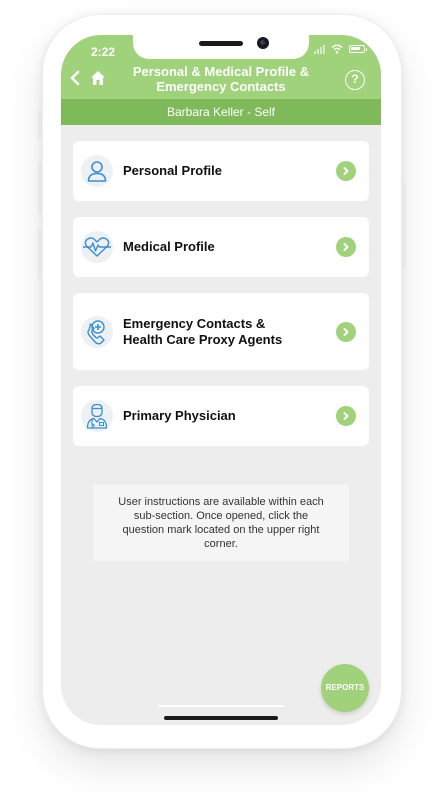 This screenshot has width=444, height=809. Describe the element at coordinates (97, 416) in the screenshot. I see `doctor-icon` at that location.